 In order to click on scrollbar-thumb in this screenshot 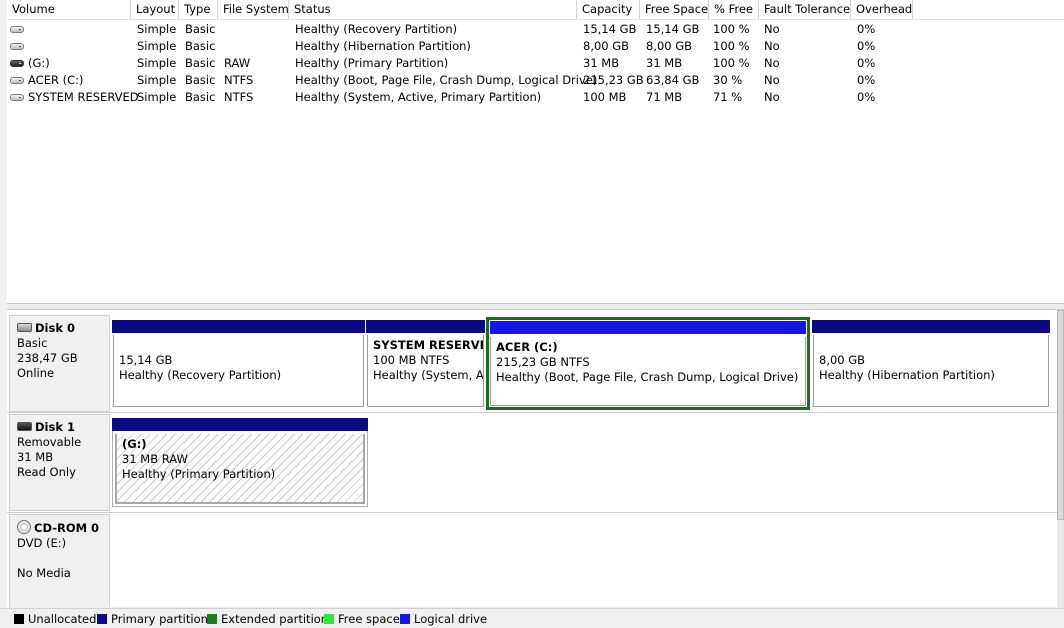, I will do `click(1060, 415)`.